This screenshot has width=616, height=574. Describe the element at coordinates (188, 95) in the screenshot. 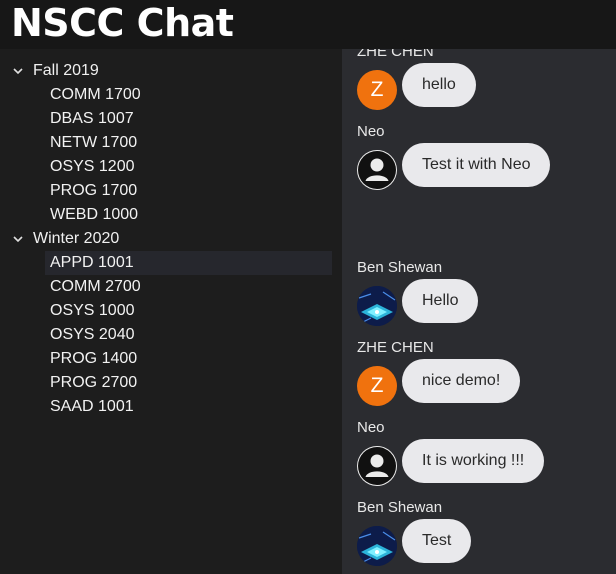

I see `course-comm-1700: COMM 1700` at that location.